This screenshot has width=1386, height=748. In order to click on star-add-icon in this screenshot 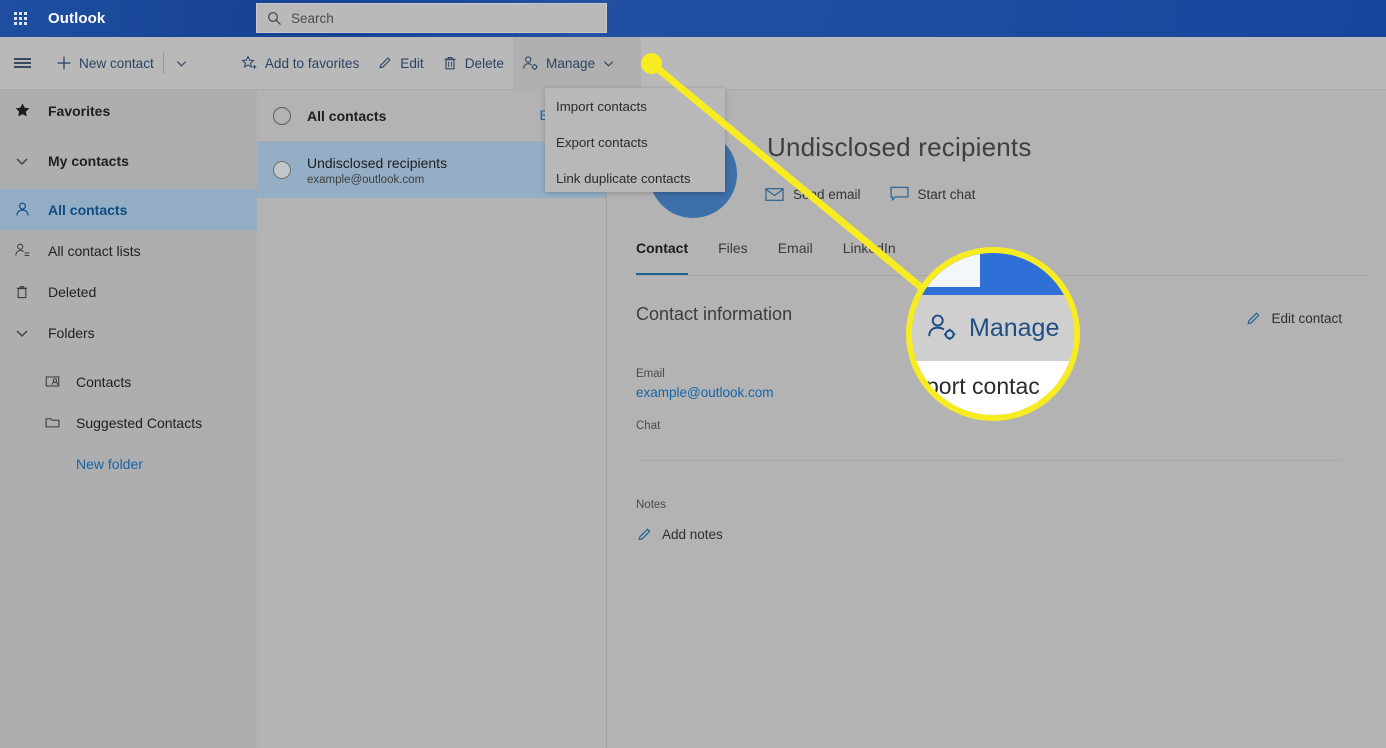, I will do `click(249, 63)`.